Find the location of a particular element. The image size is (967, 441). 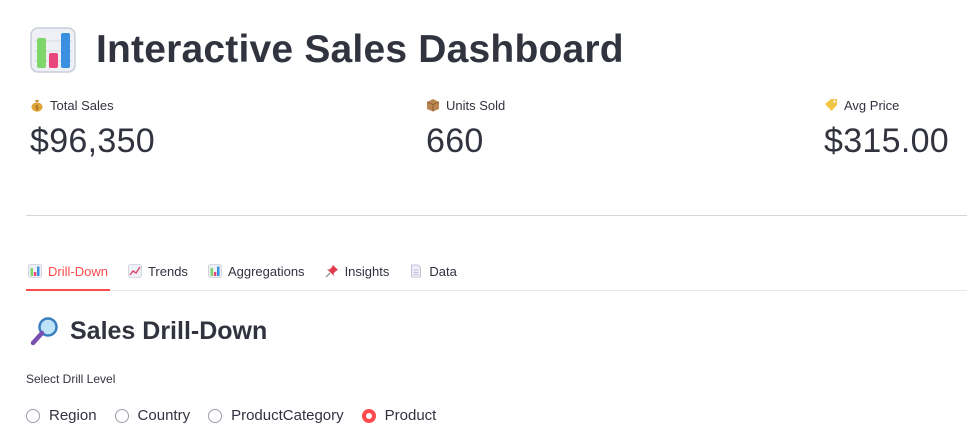

tab-trends: Trends is located at coordinates (158, 271).